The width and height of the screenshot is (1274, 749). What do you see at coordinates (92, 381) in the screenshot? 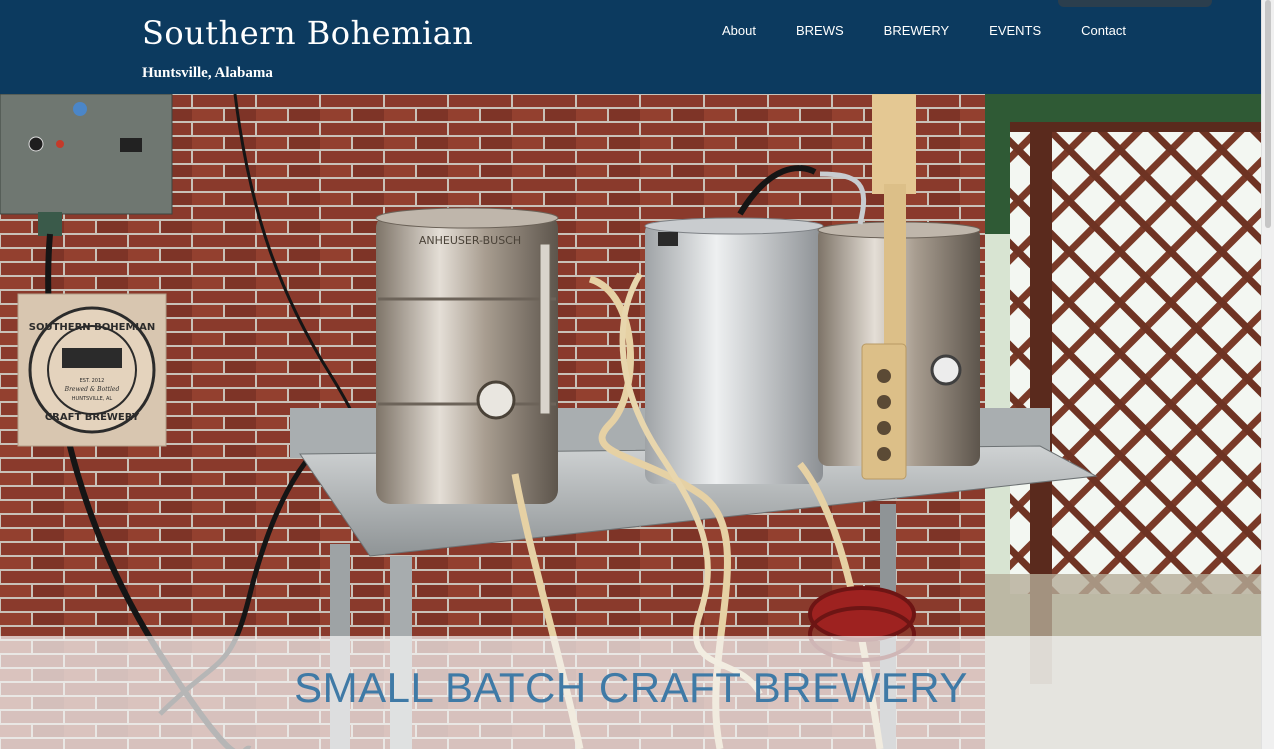
I see `sign-text-est: EST. 2012` at bounding box center [92, 381].